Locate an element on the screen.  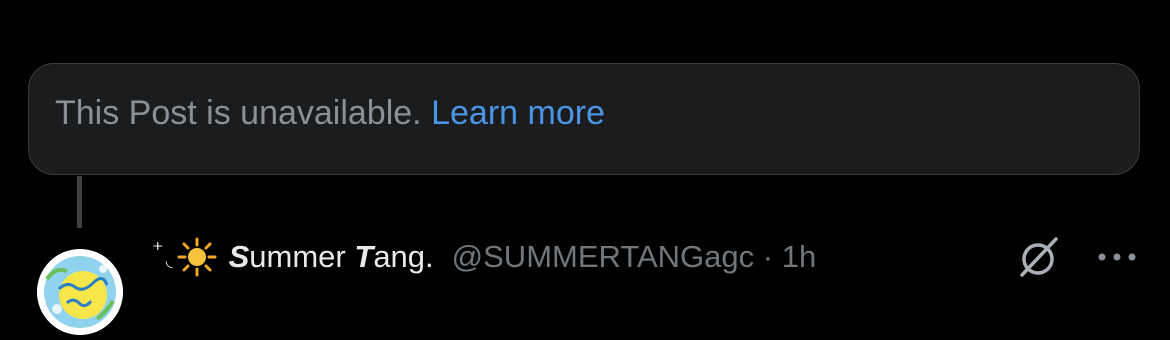
display-name-initial-s: S is located at coordinates (239, 256).